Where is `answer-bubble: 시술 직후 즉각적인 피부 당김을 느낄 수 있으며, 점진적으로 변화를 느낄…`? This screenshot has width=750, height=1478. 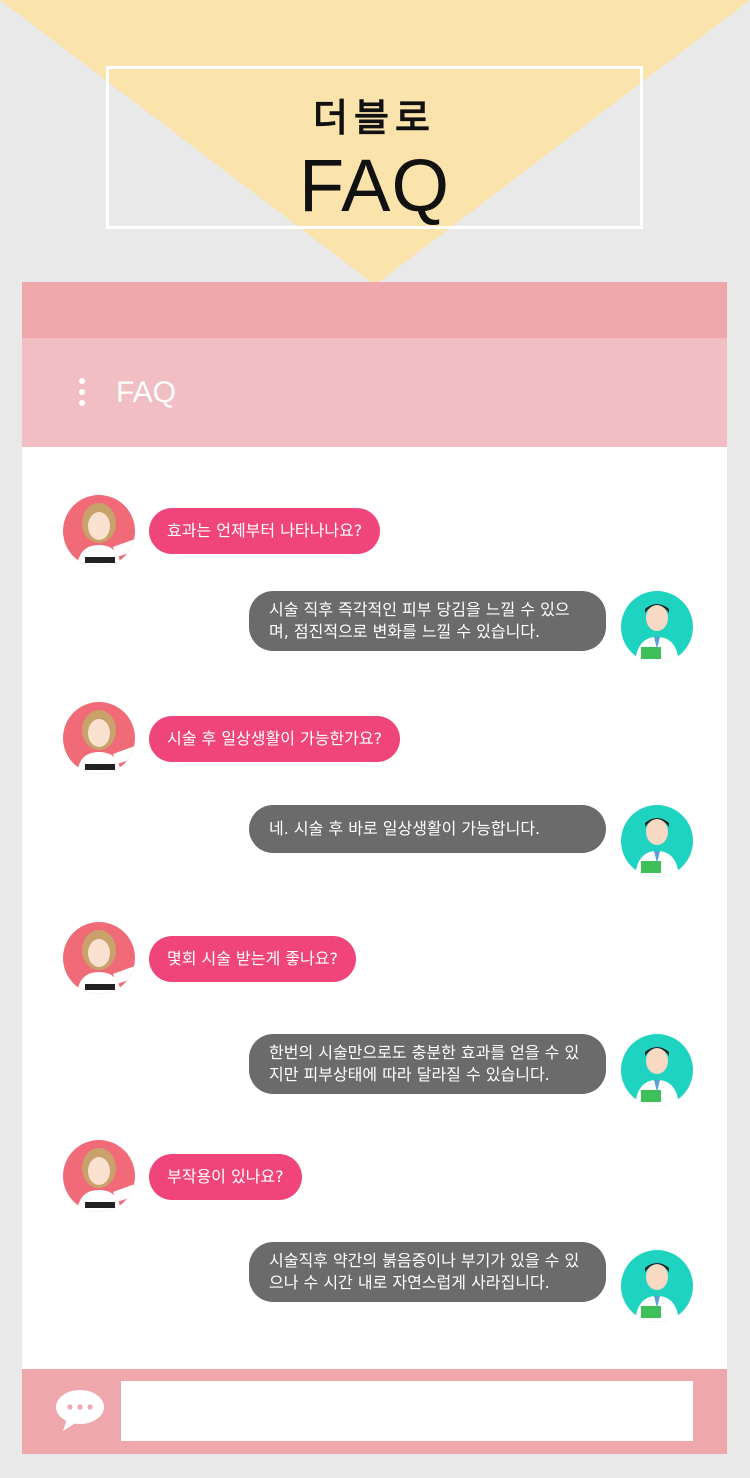
answer-bubble: 시술 직후 즉각적인 피부 당김을 느낄 수 있으며, 점진적으로 변화를 느낄… is located at coordinates (427, 621).